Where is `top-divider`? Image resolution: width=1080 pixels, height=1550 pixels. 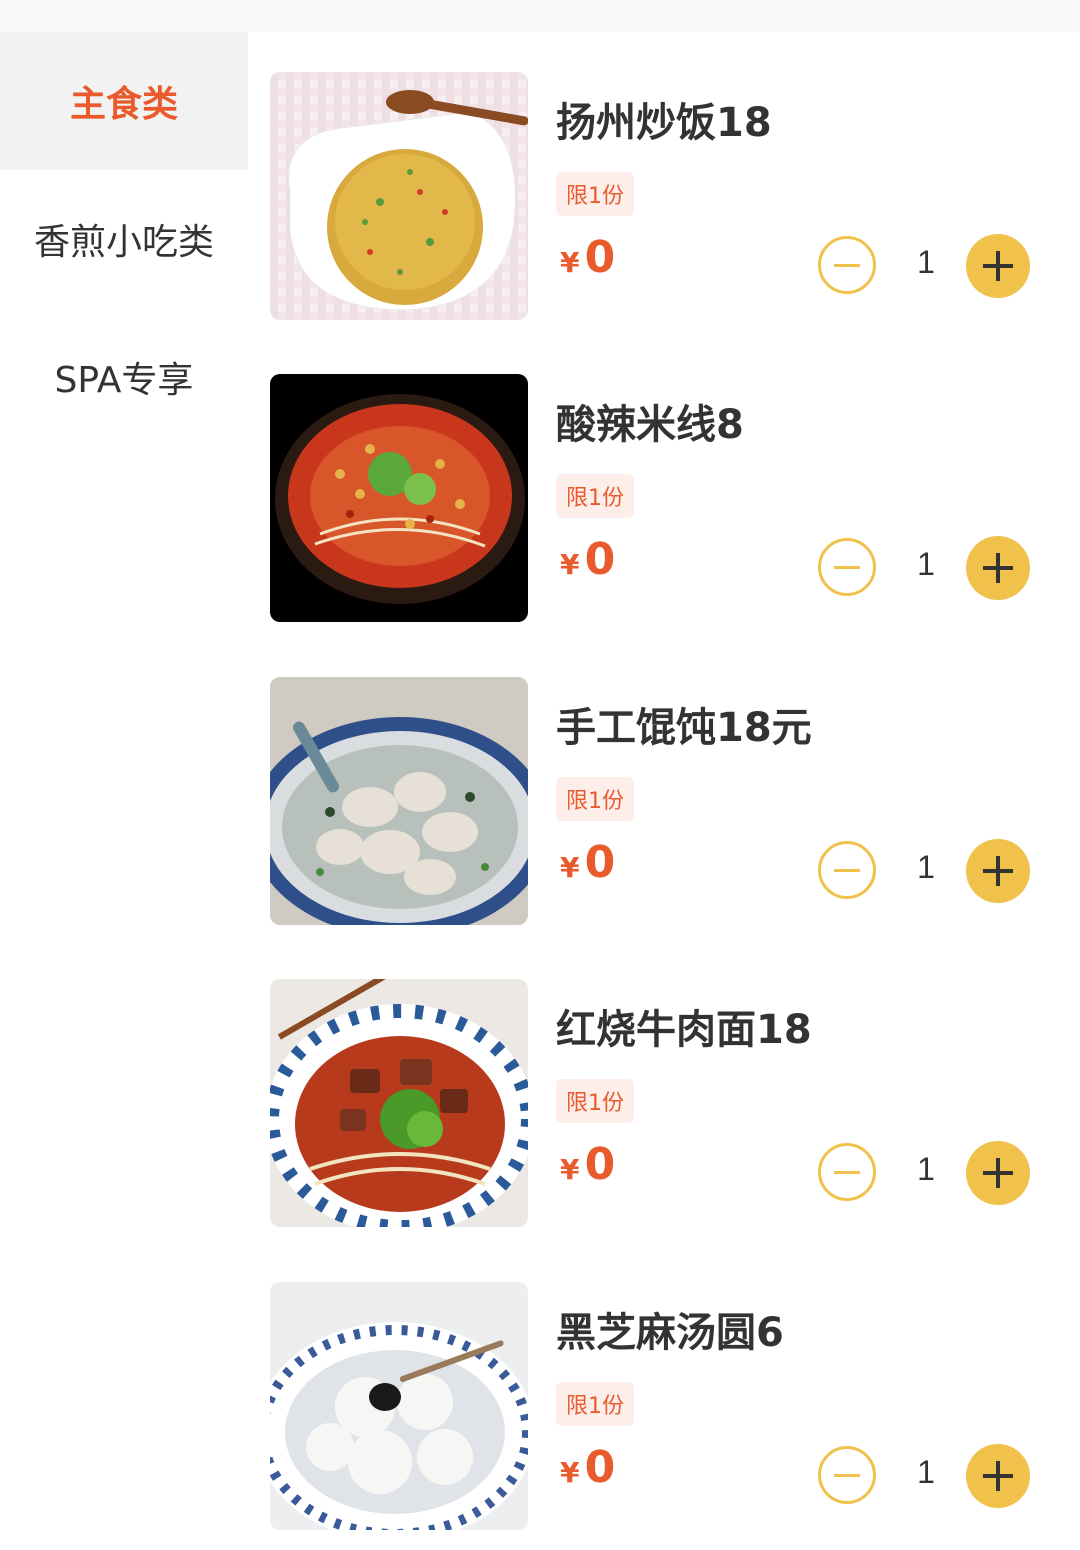
top-divider is located at coordinates (540, 16).